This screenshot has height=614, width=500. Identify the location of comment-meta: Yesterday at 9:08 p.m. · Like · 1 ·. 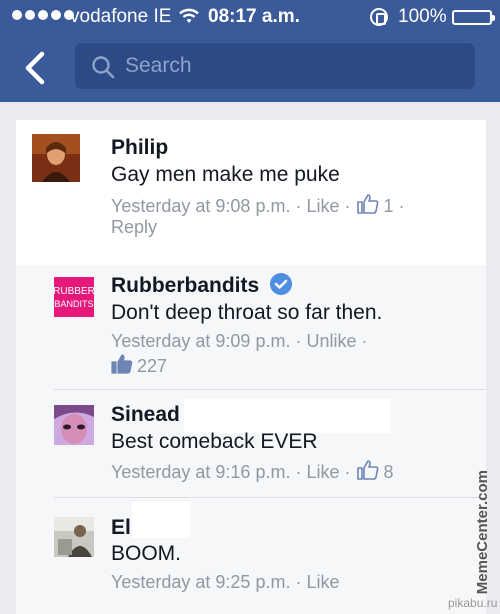
(260, 206).